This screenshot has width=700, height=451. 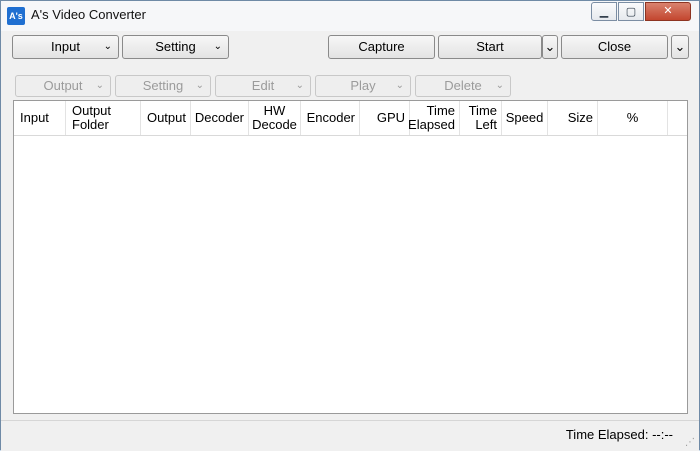 I want to click on close-button: Close, so click(x=614, y=47).